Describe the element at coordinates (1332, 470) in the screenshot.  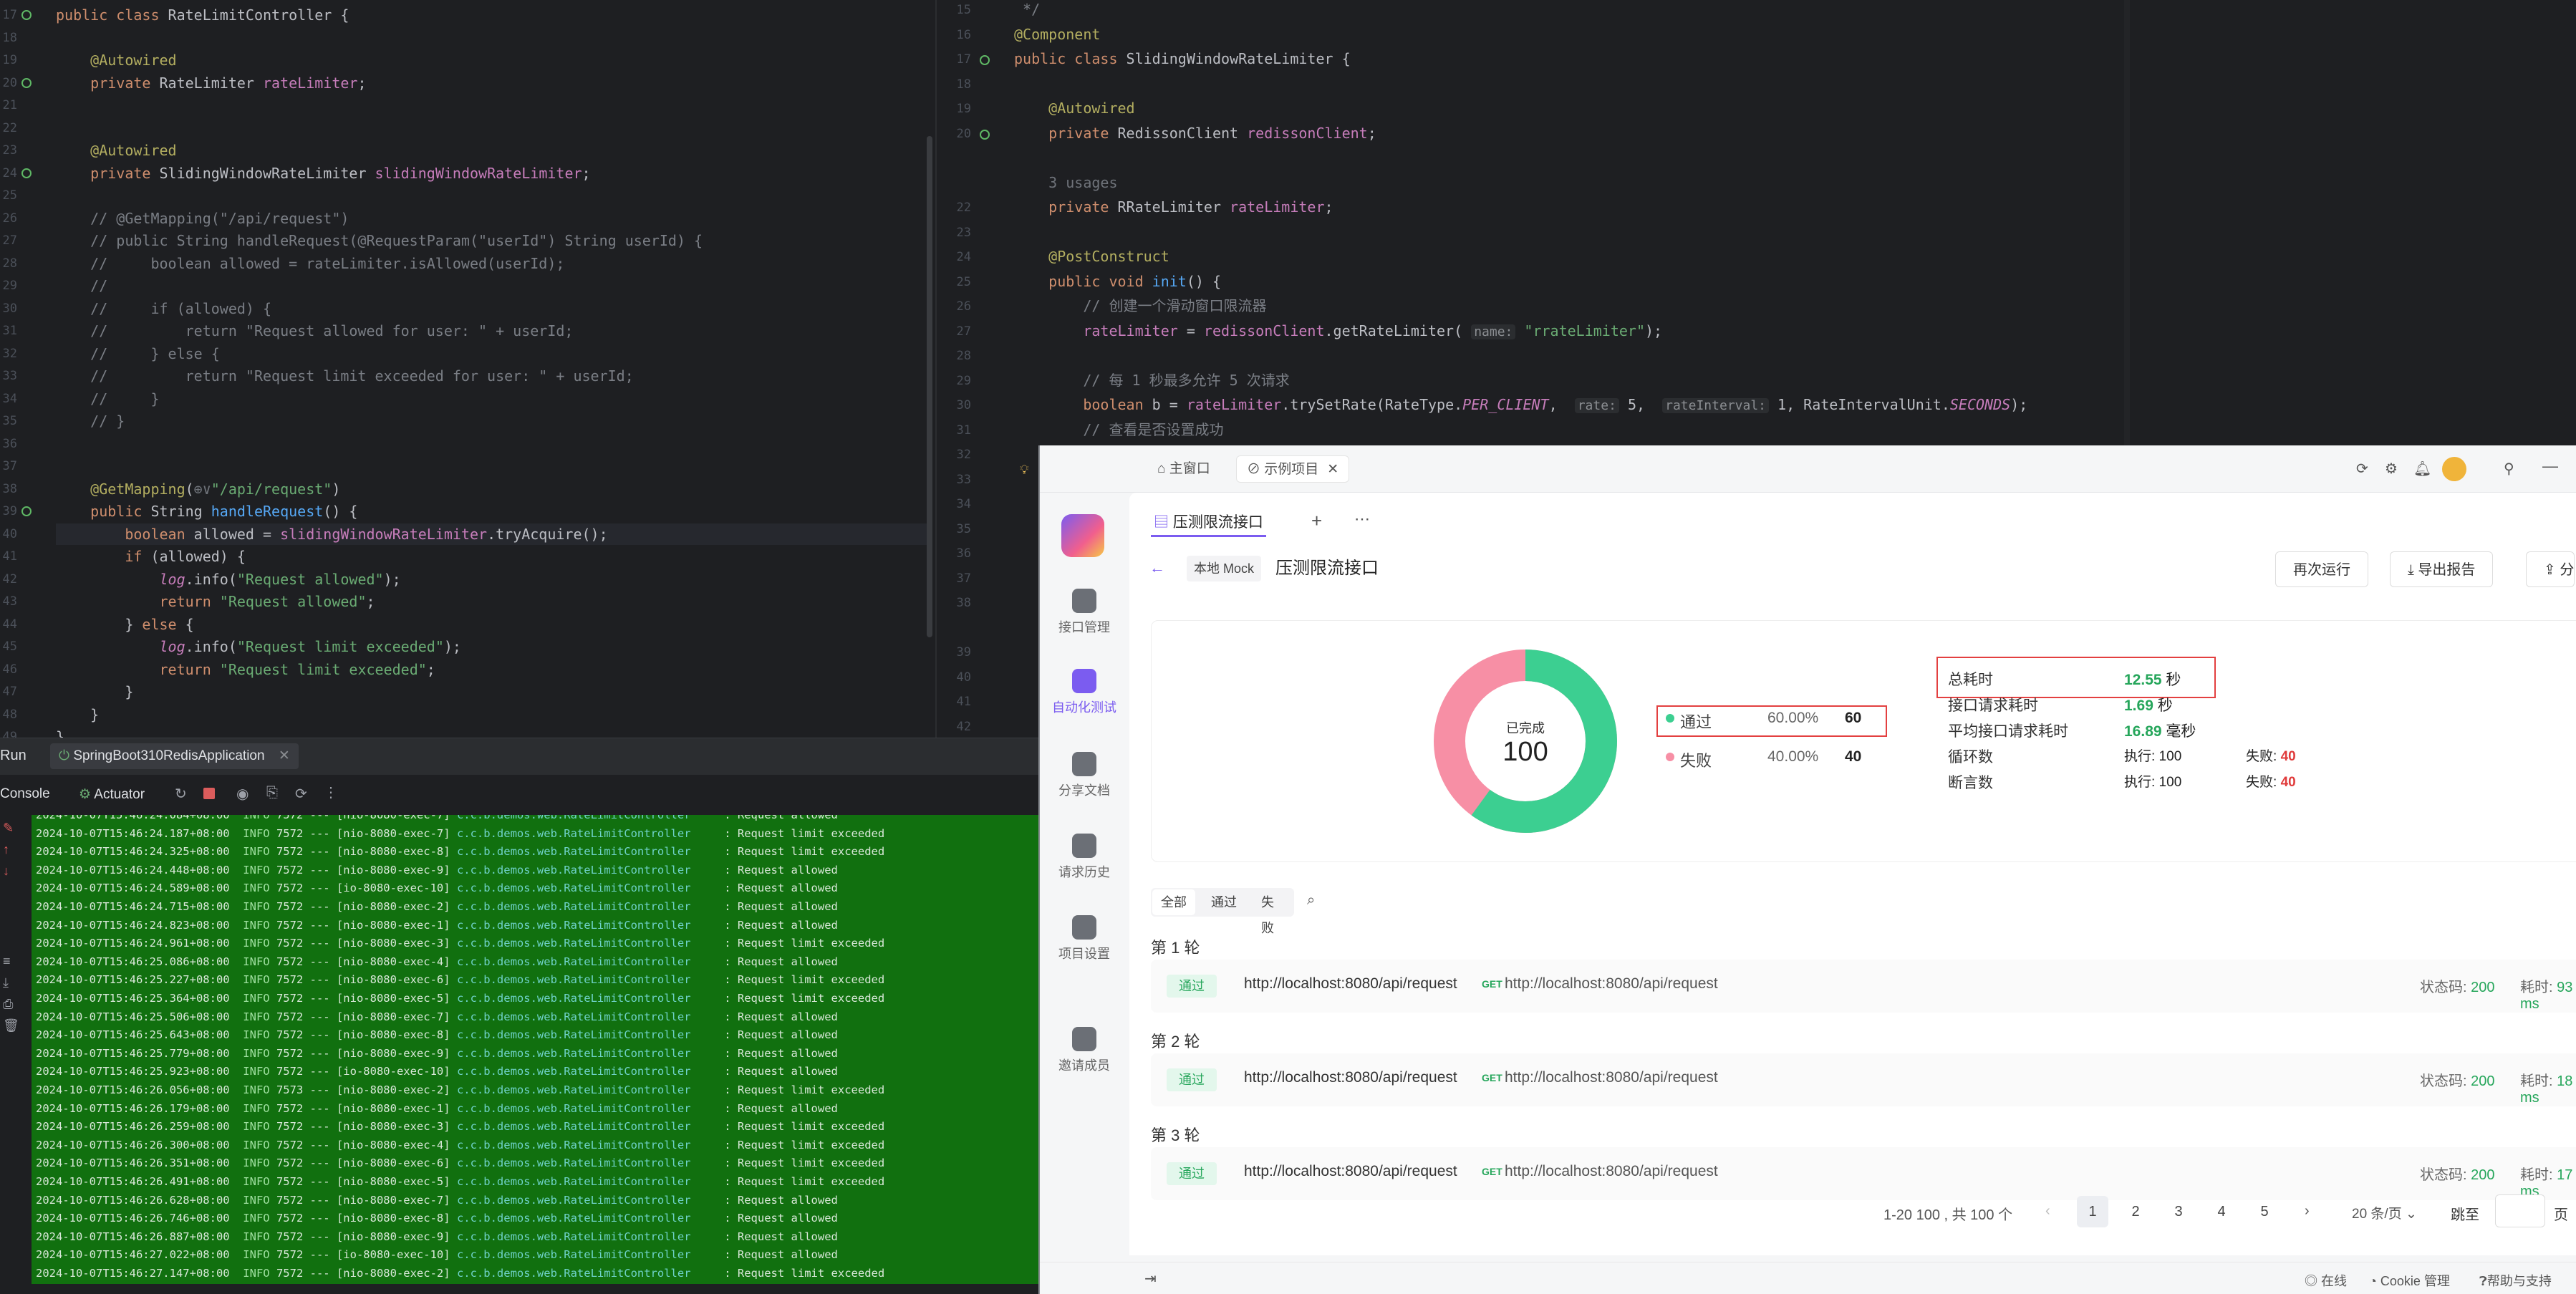
I see `close-icon: ✕` at that location.